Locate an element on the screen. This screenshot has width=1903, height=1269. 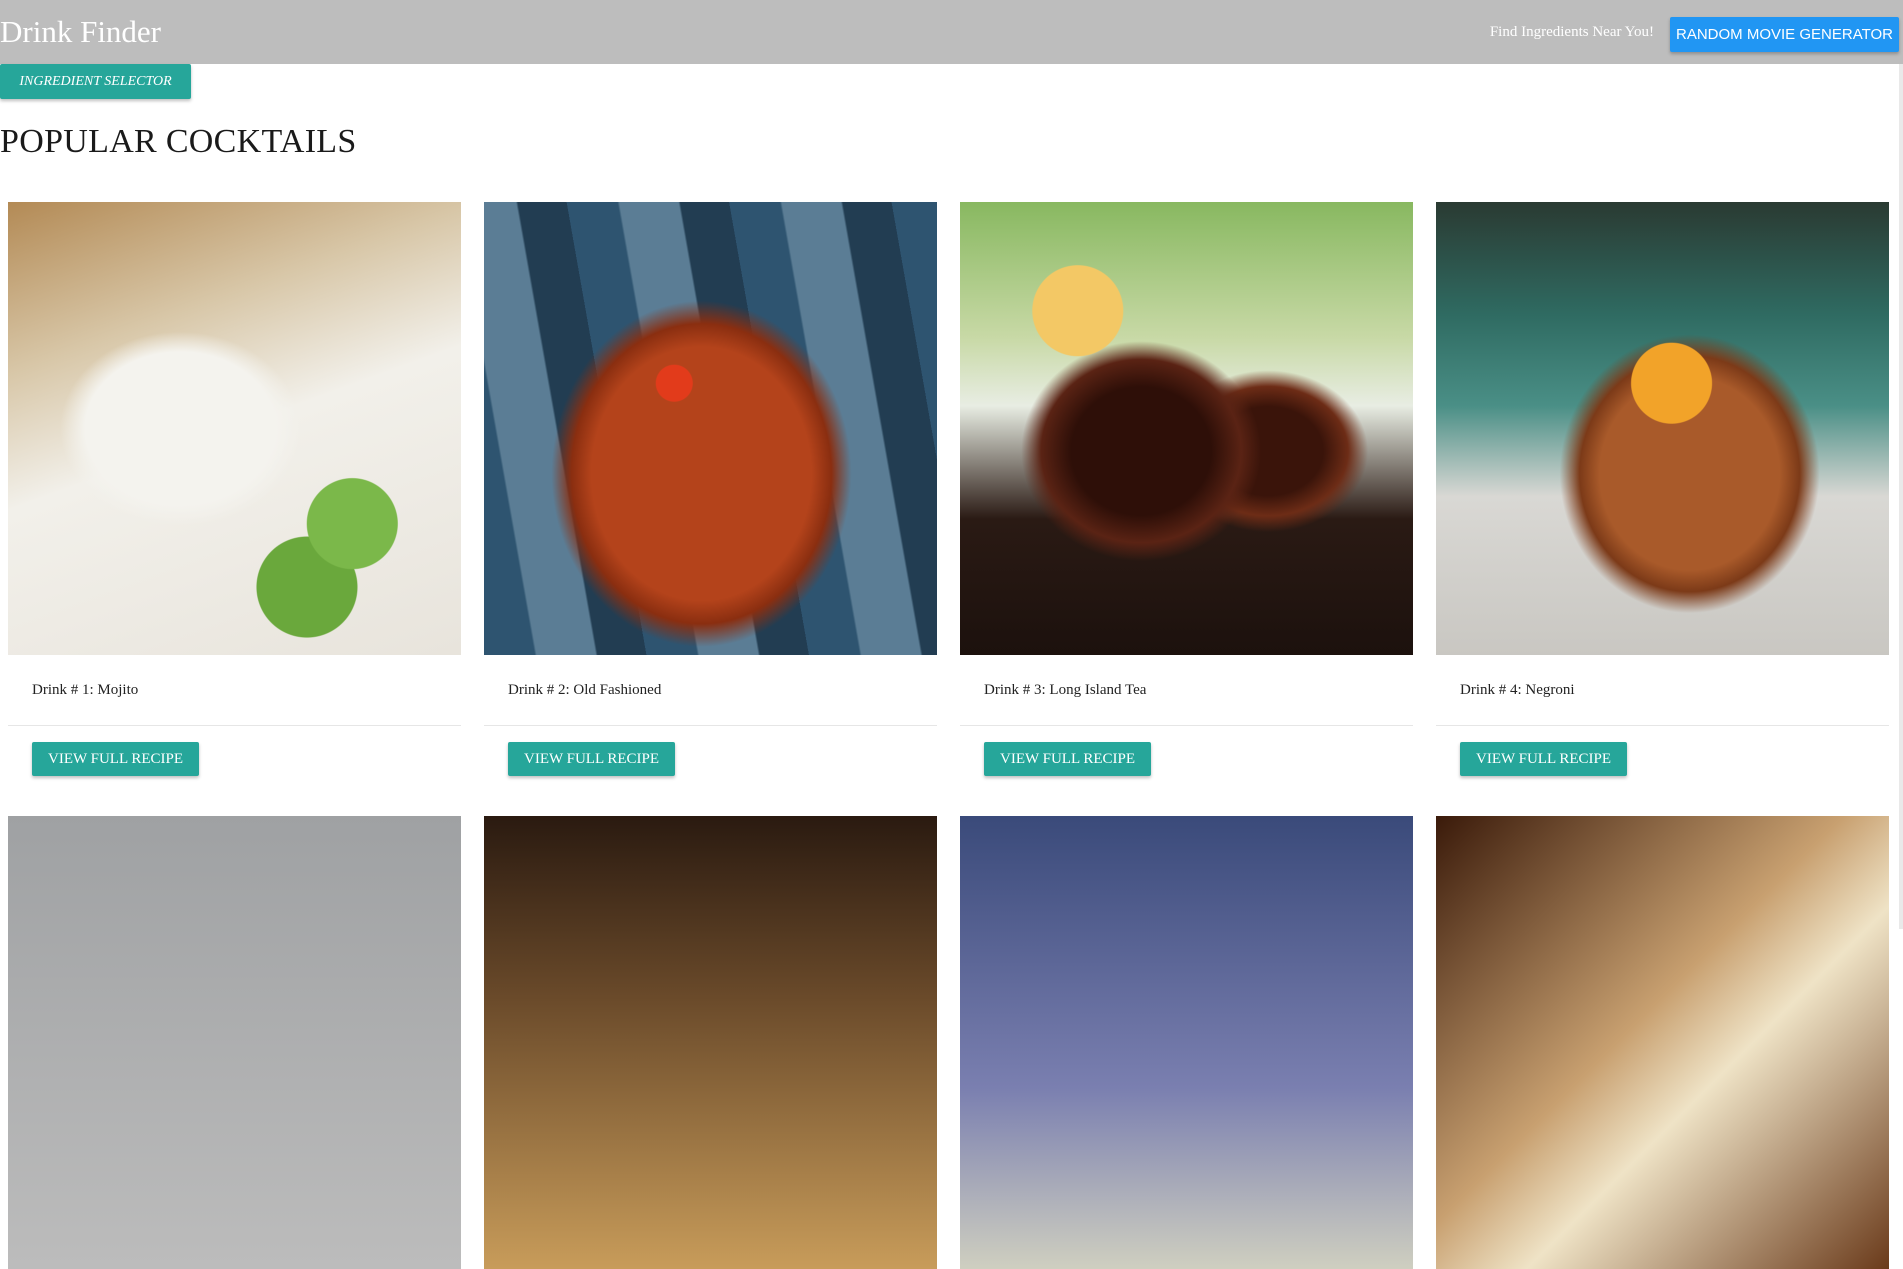
card-title: Drink # 4: Negroni is located at coordinates (1517, 690).